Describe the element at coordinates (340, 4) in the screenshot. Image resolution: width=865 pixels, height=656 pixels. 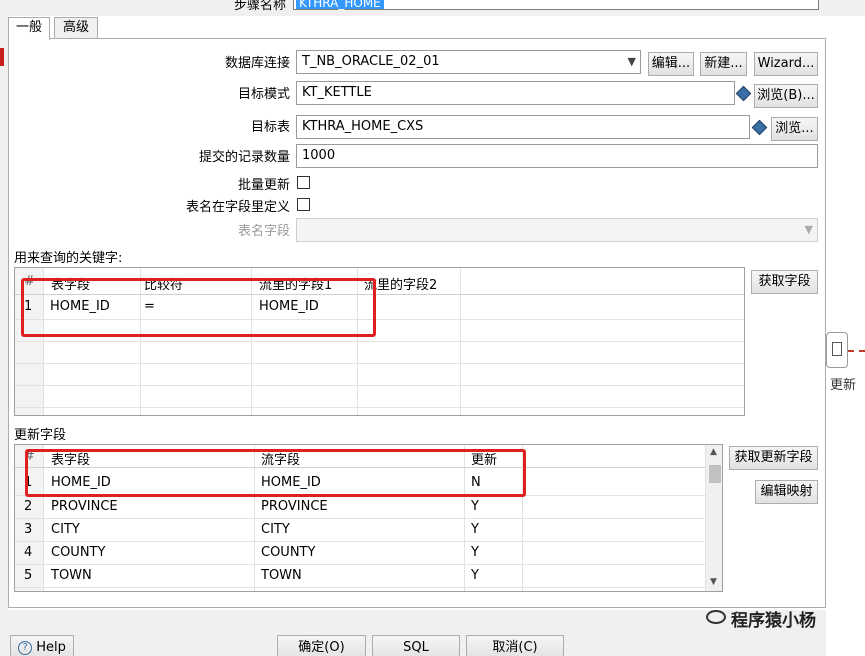
I see `step-name-value: KTHRA_HOME` at that location.